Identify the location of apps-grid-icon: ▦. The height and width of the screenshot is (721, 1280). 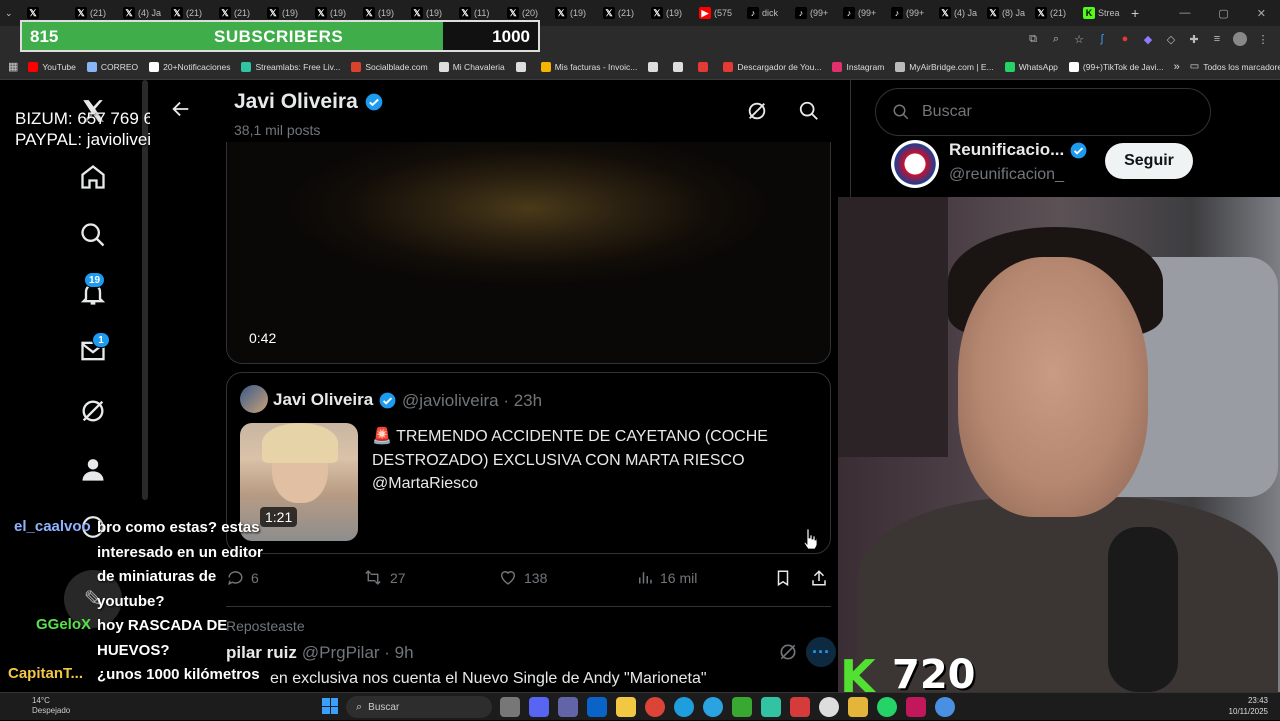
(13, 66).